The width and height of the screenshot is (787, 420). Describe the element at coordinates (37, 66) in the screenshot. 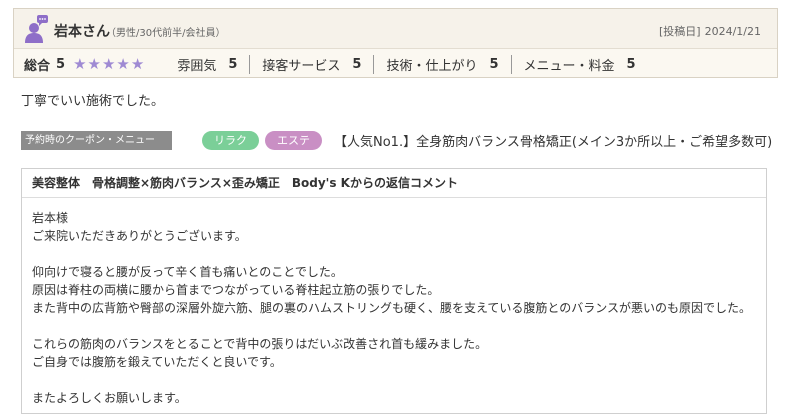

I see `overall-rating-label: 総合` at that location.